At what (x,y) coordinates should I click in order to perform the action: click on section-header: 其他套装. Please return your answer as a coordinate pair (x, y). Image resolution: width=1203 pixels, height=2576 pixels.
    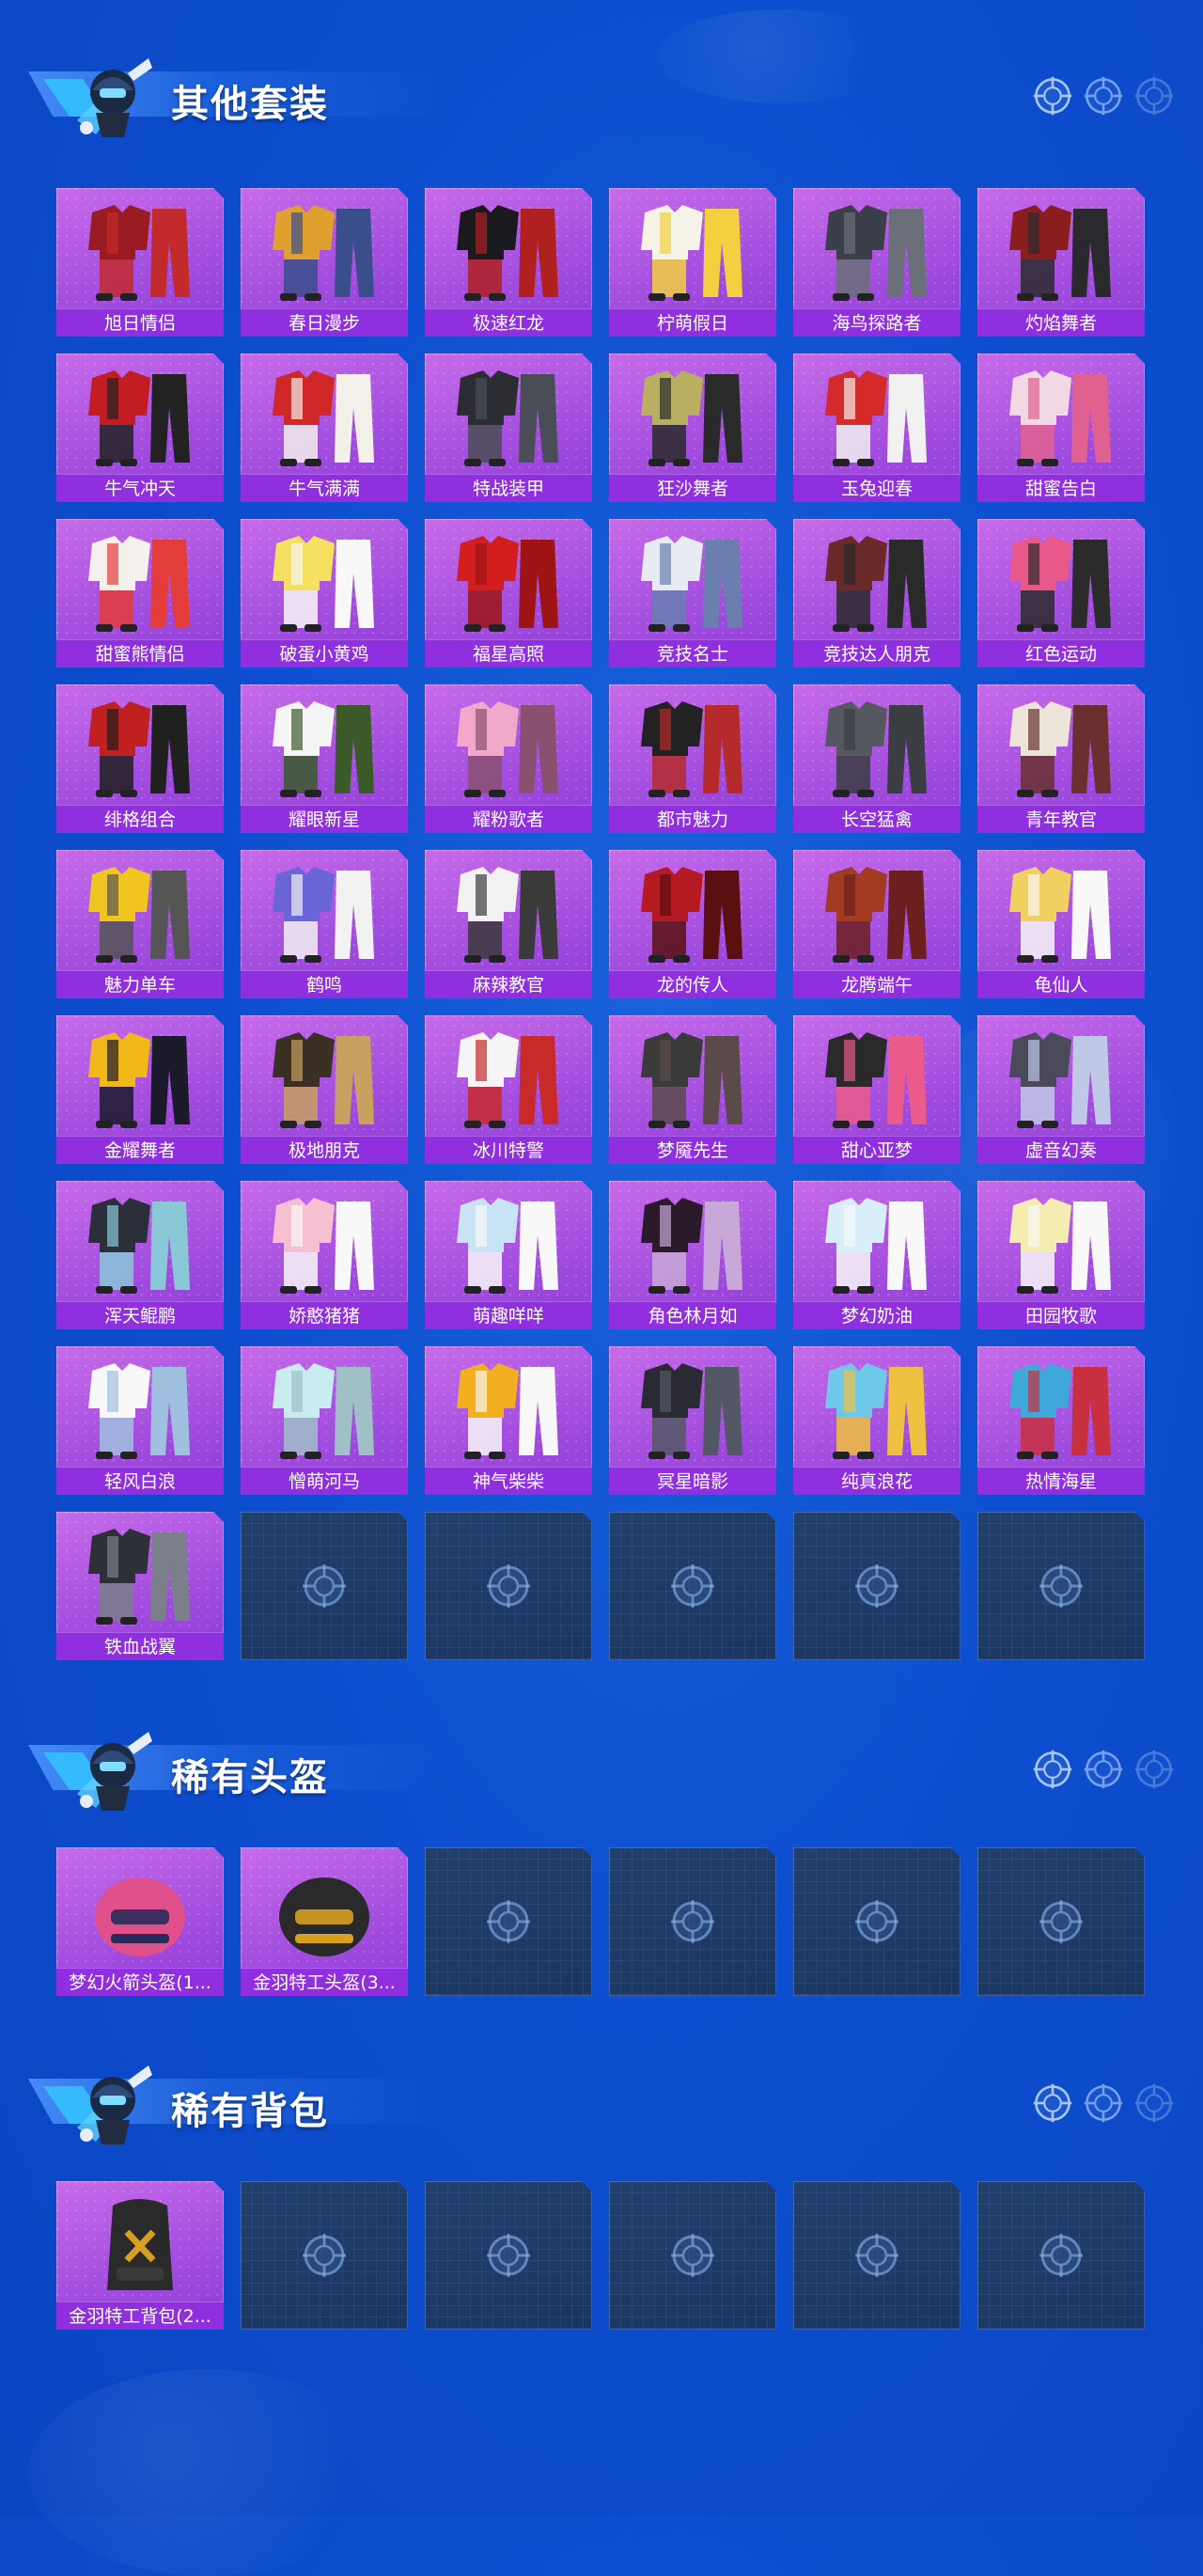
    Looking at the image, I should click on (601, 78).